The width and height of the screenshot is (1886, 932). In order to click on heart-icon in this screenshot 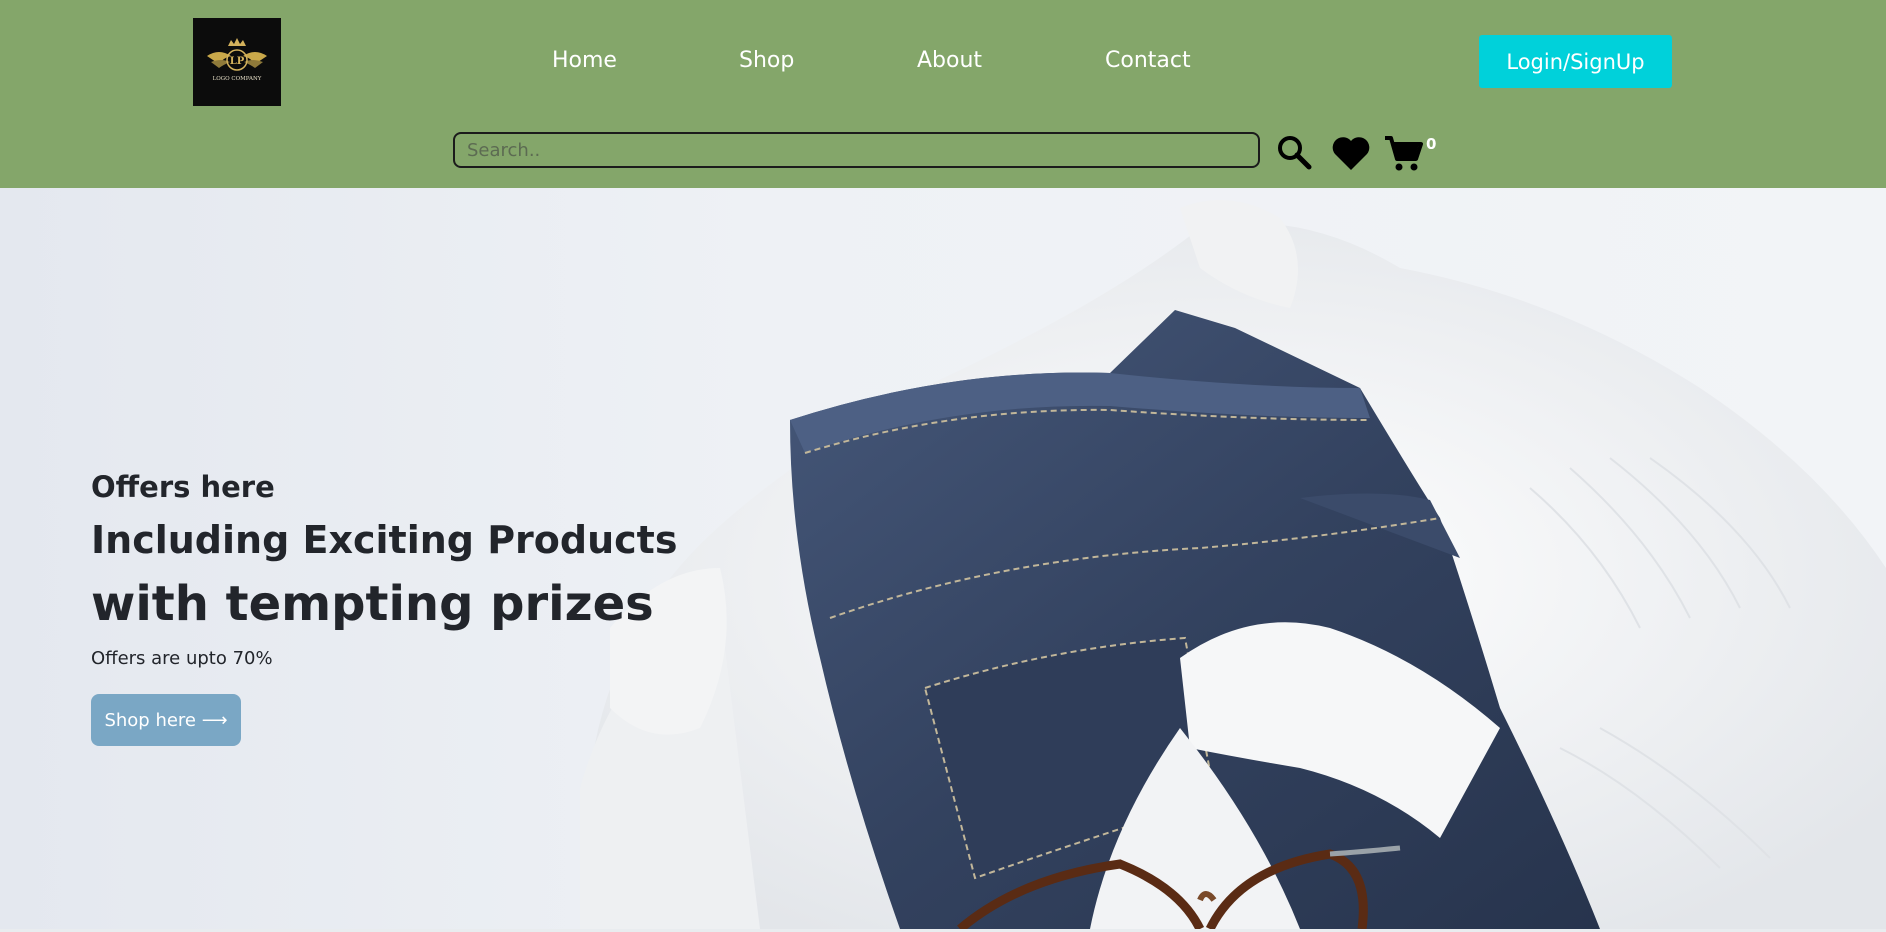, I will do `click(1351, 155)`.